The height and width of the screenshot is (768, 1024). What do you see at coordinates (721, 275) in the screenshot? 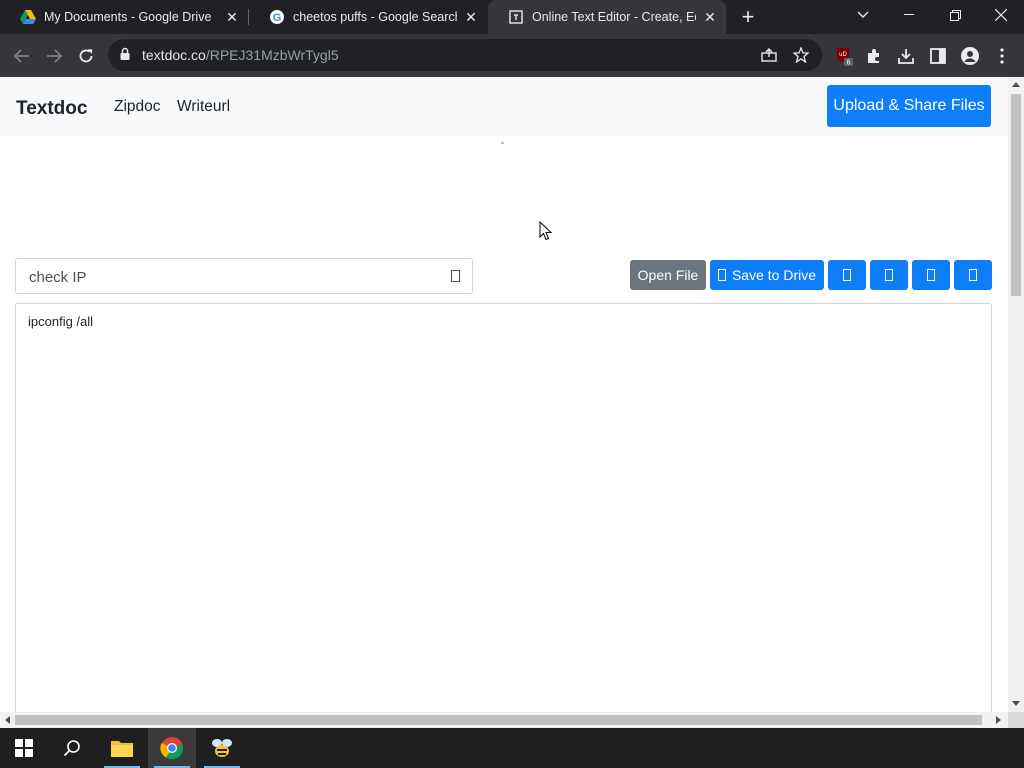
I see `drive-icon` at bounding box center [721, 275].